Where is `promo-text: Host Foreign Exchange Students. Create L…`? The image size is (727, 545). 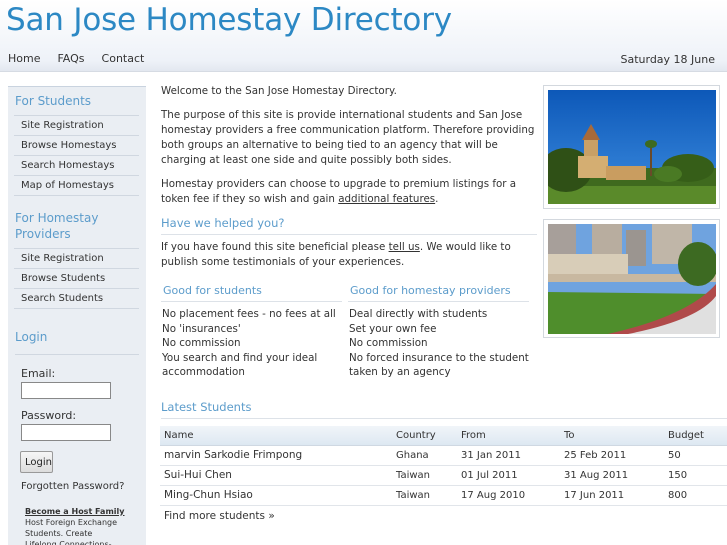 promo-text: Host Foreign Exchange Students. Create L… is located at coordinates (71, 531).